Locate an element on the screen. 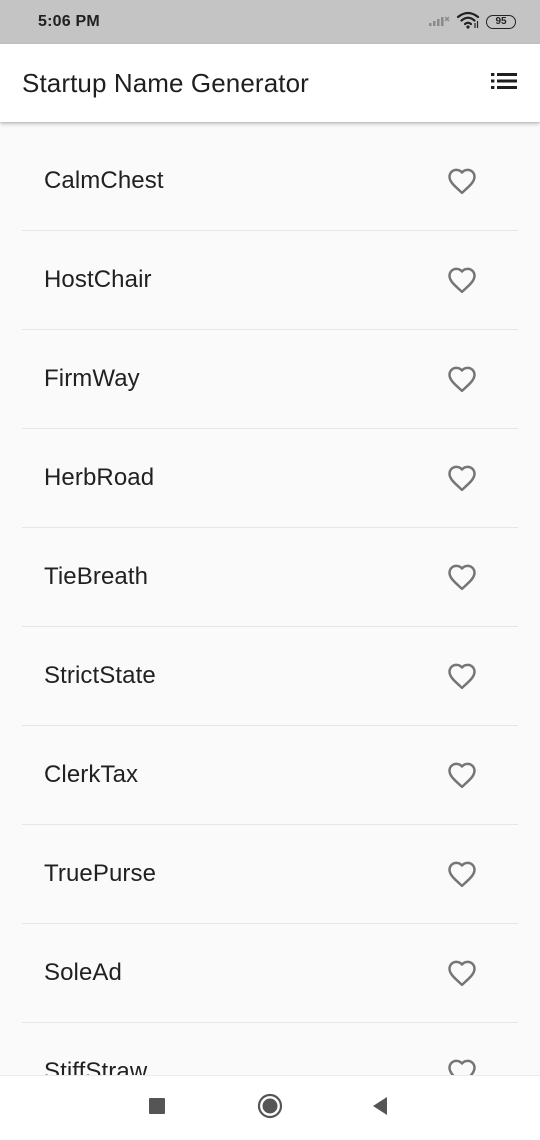  status-bar: 5:06 PM 95 is located at coordinates (270, 22).